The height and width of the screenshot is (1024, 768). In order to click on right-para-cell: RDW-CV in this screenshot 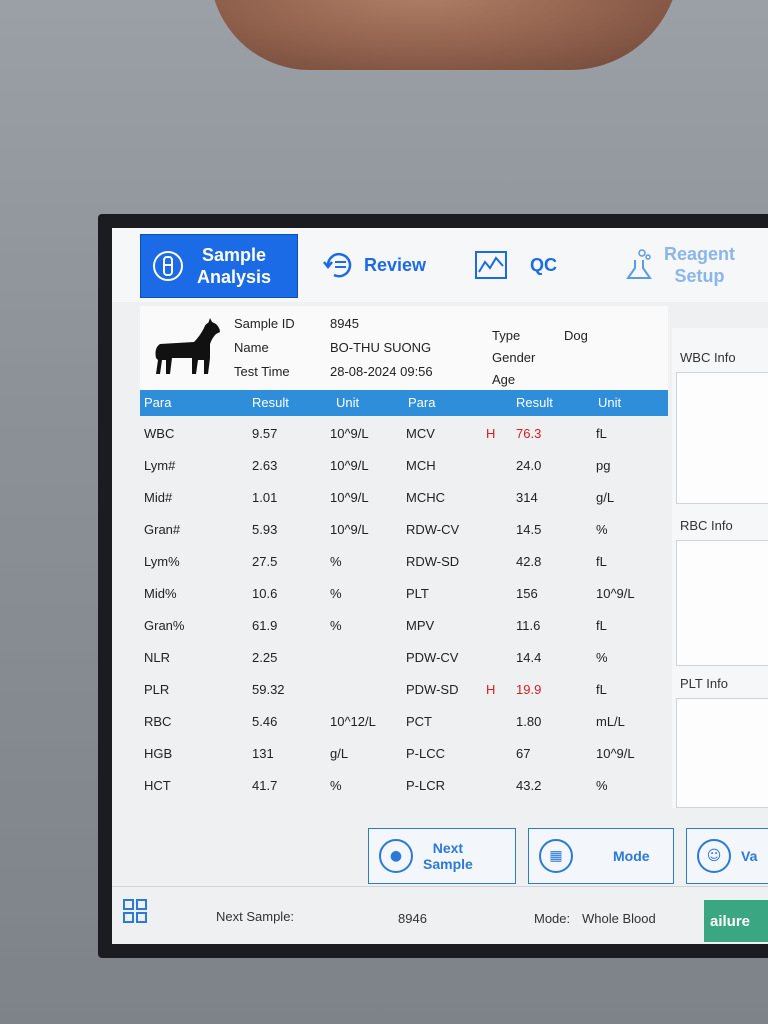, I will do `click(433, 529)`.